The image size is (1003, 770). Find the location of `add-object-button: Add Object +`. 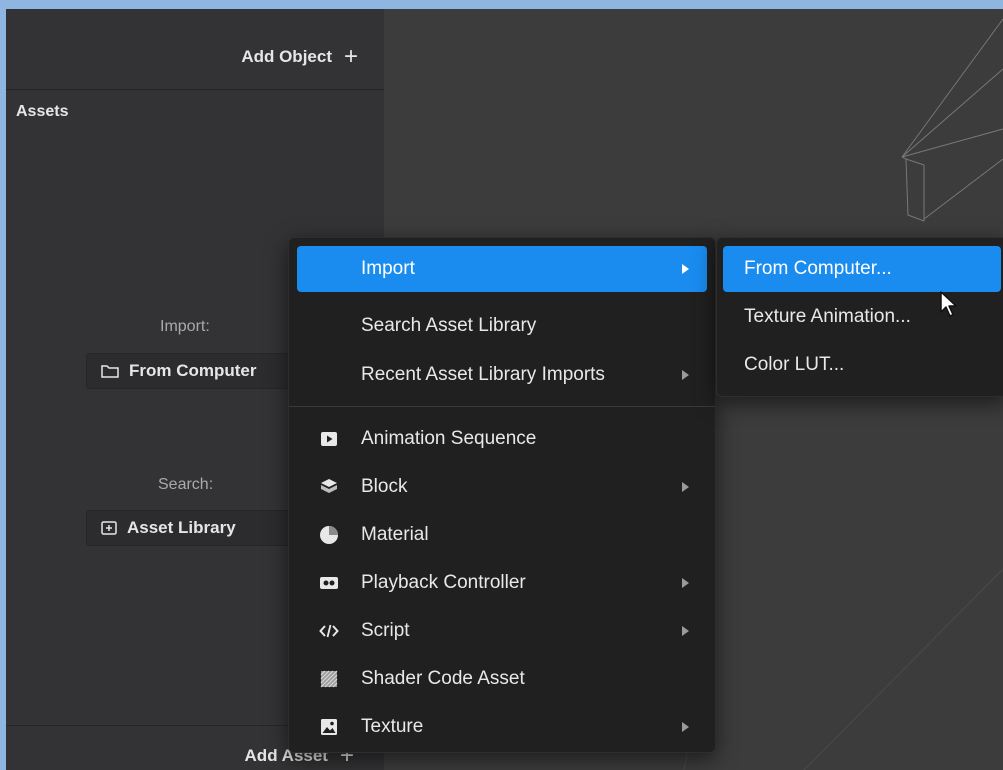

add-object-button: Add Object + is located at coordinates (299, 56).